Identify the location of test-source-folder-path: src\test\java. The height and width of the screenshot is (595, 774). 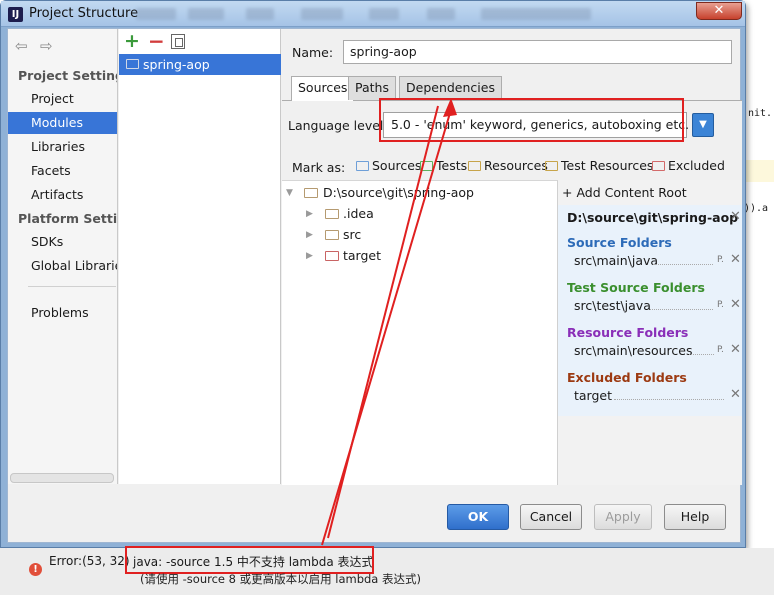
(612, 305).